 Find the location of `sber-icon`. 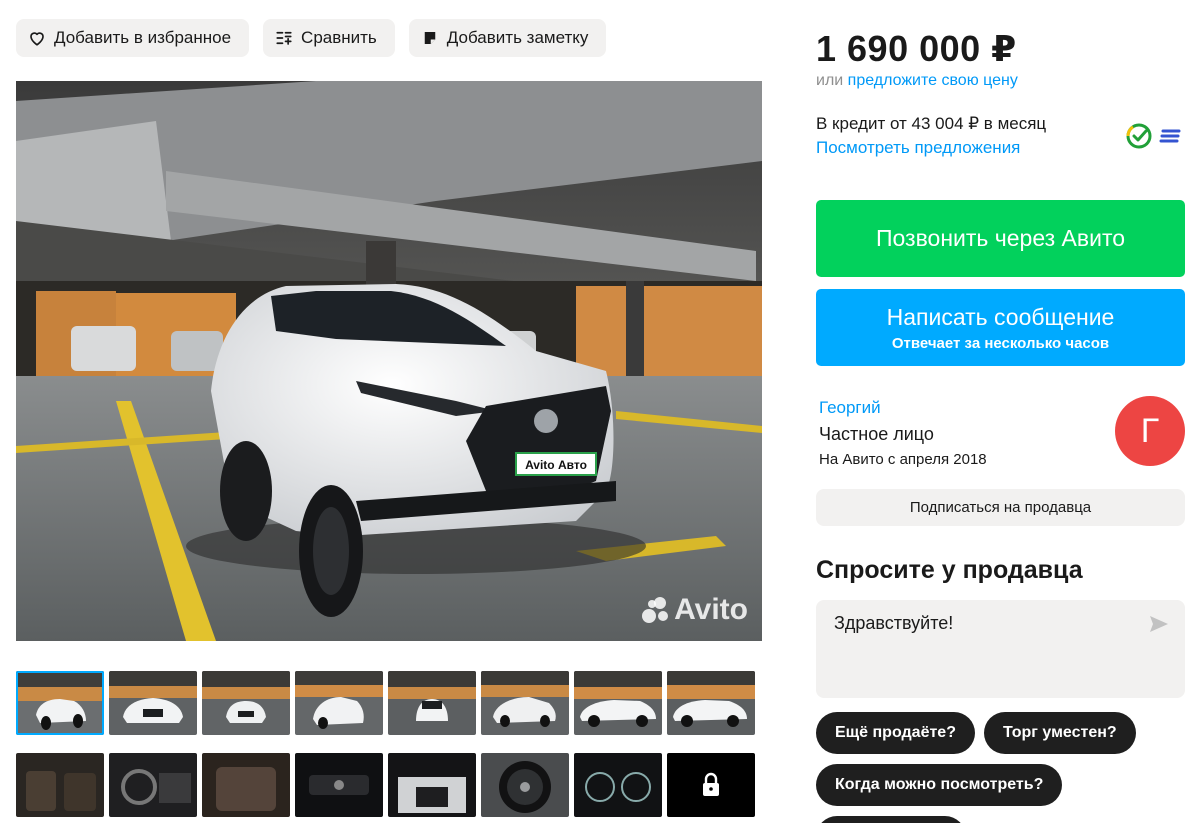

sber-icon is located at coordinates (1139, 136).